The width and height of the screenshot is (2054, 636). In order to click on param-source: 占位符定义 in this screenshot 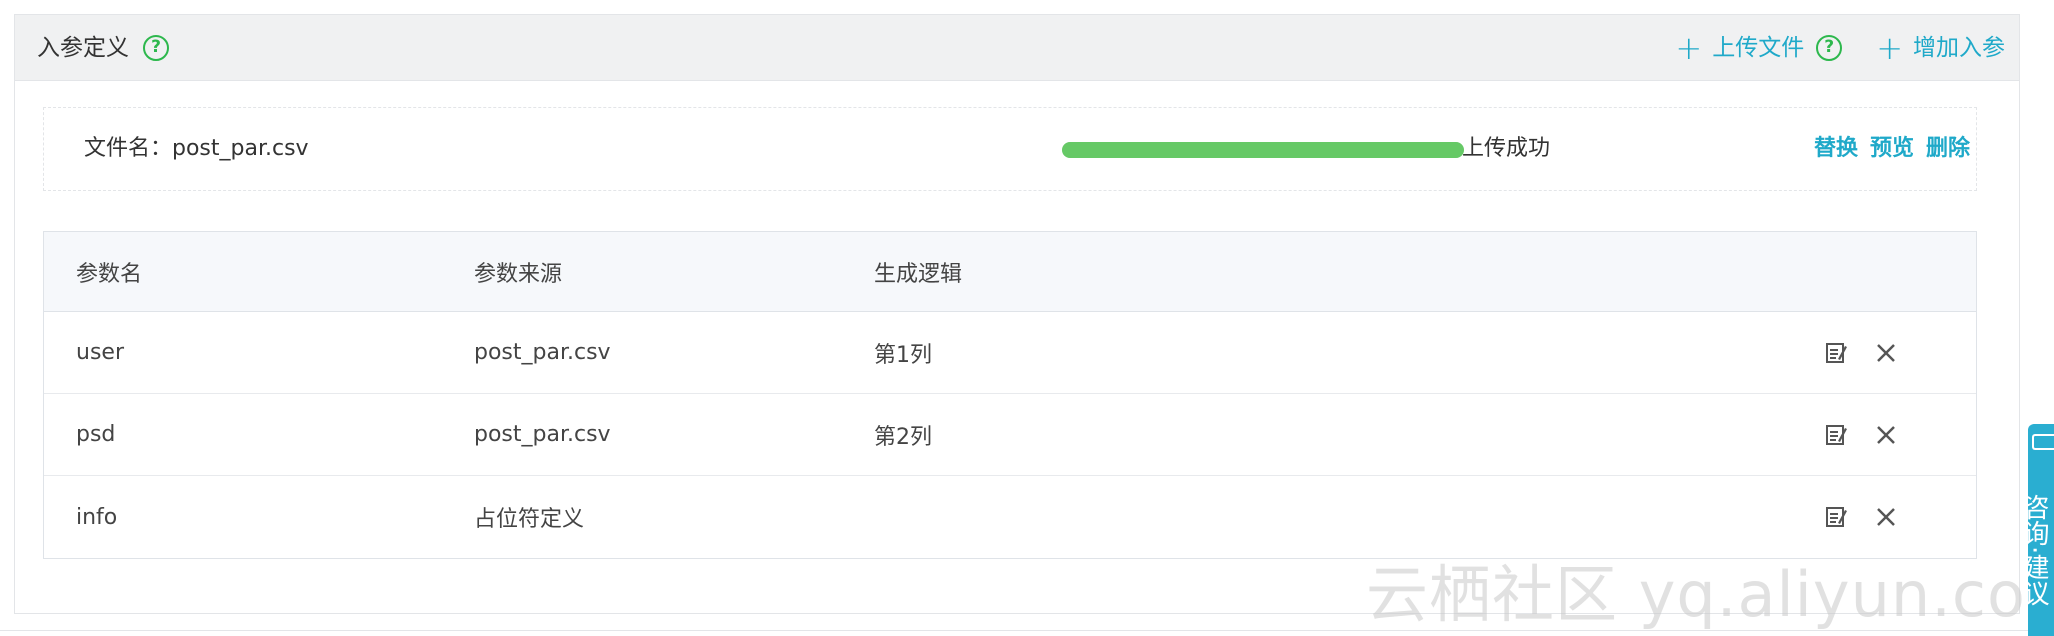, I will do `click(529, 519)`.